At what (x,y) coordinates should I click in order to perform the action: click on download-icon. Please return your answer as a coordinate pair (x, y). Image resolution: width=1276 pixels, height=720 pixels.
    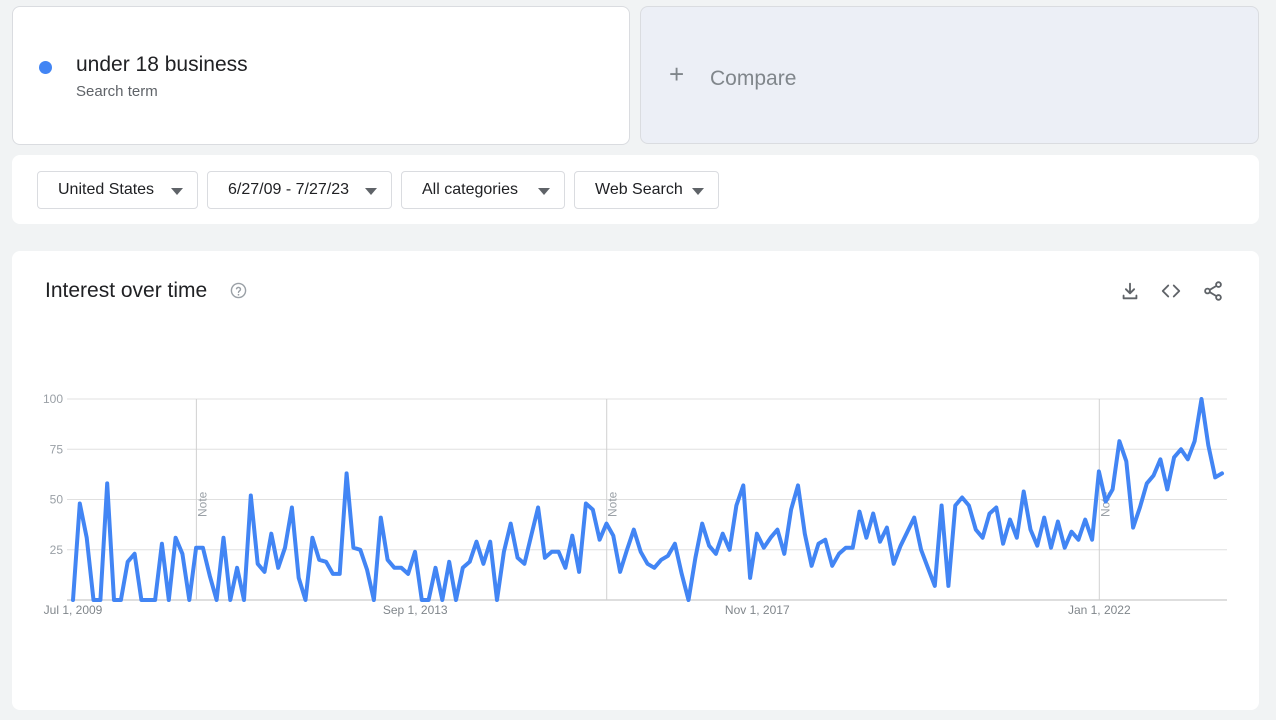
    Looking at the image, I should click on (1130, 291).